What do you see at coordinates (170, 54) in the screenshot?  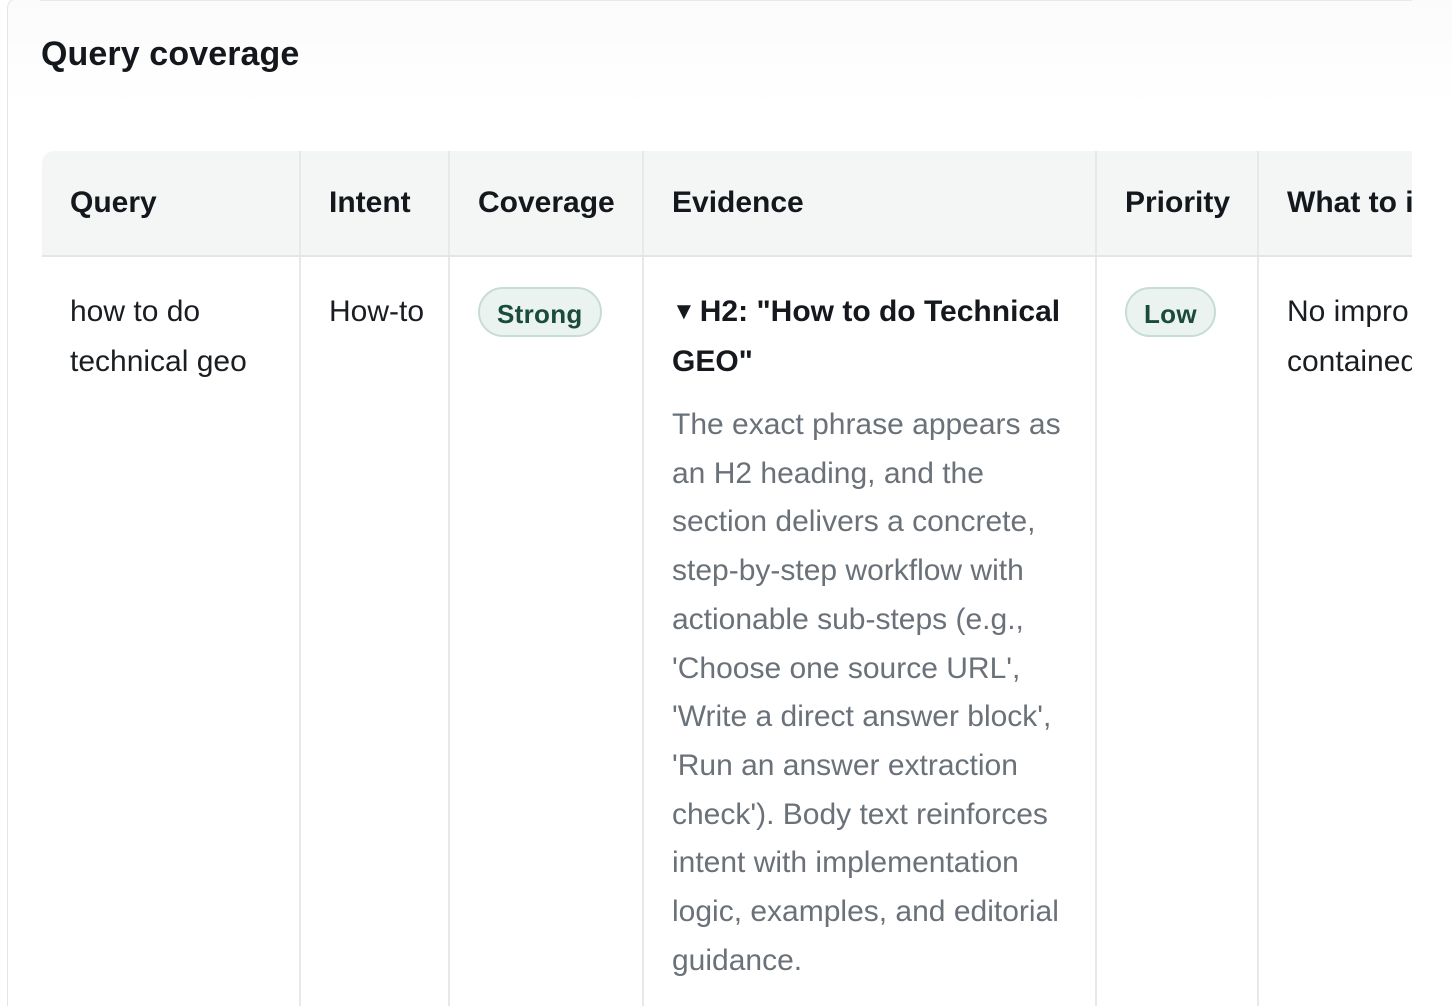 I see `section-title: Query coverage` at bounding box center [170, 54].